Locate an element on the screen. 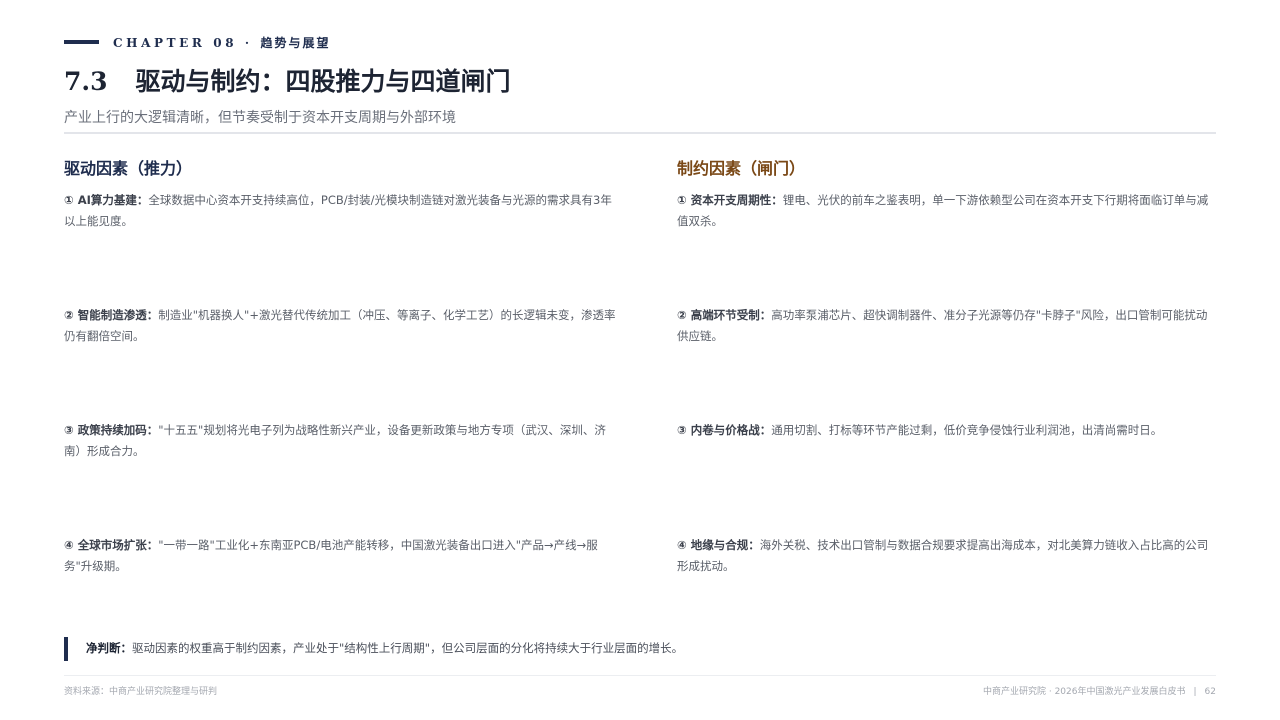 This screenshot has height=720, width=1280. page-number: 62 is located at coordinates (1210, 692).